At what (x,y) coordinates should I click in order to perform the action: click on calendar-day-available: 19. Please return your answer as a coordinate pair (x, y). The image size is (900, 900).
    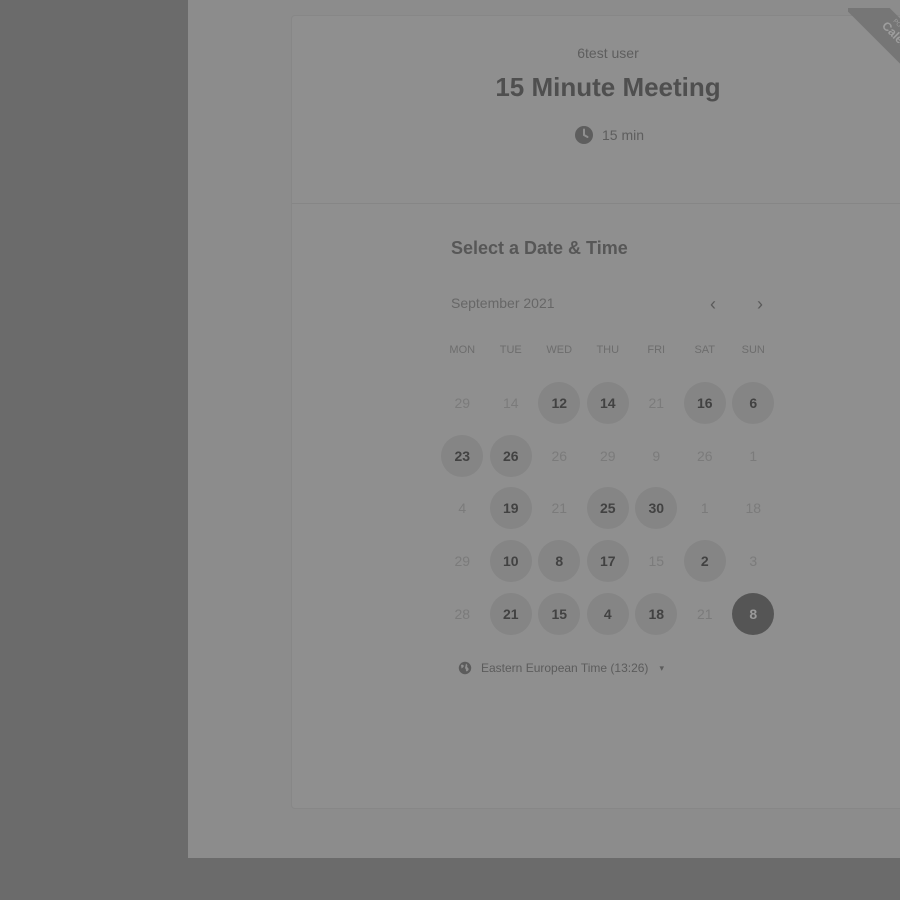
    Looking at the image, I should click on (511, 508).